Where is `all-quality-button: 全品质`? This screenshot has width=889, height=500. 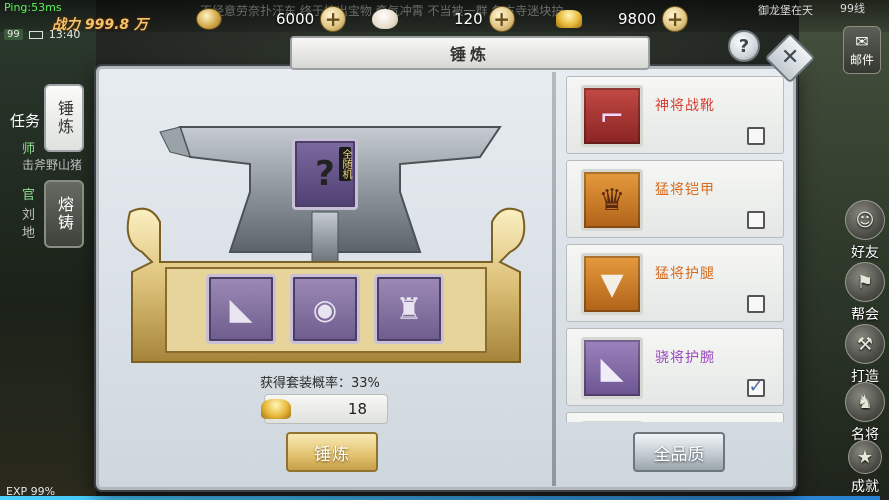 all-quality-button: 全品质 is located at coordinates (679, 452).